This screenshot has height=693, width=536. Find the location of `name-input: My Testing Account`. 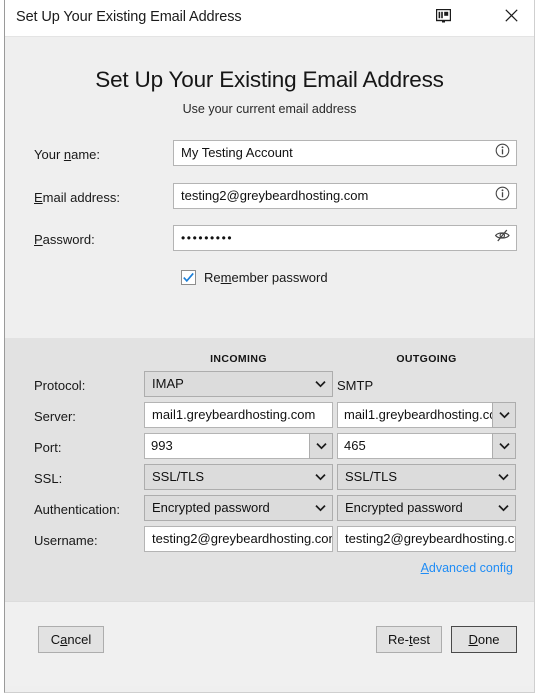

name-input: My Testing Account is located at coordinates (345, 153).